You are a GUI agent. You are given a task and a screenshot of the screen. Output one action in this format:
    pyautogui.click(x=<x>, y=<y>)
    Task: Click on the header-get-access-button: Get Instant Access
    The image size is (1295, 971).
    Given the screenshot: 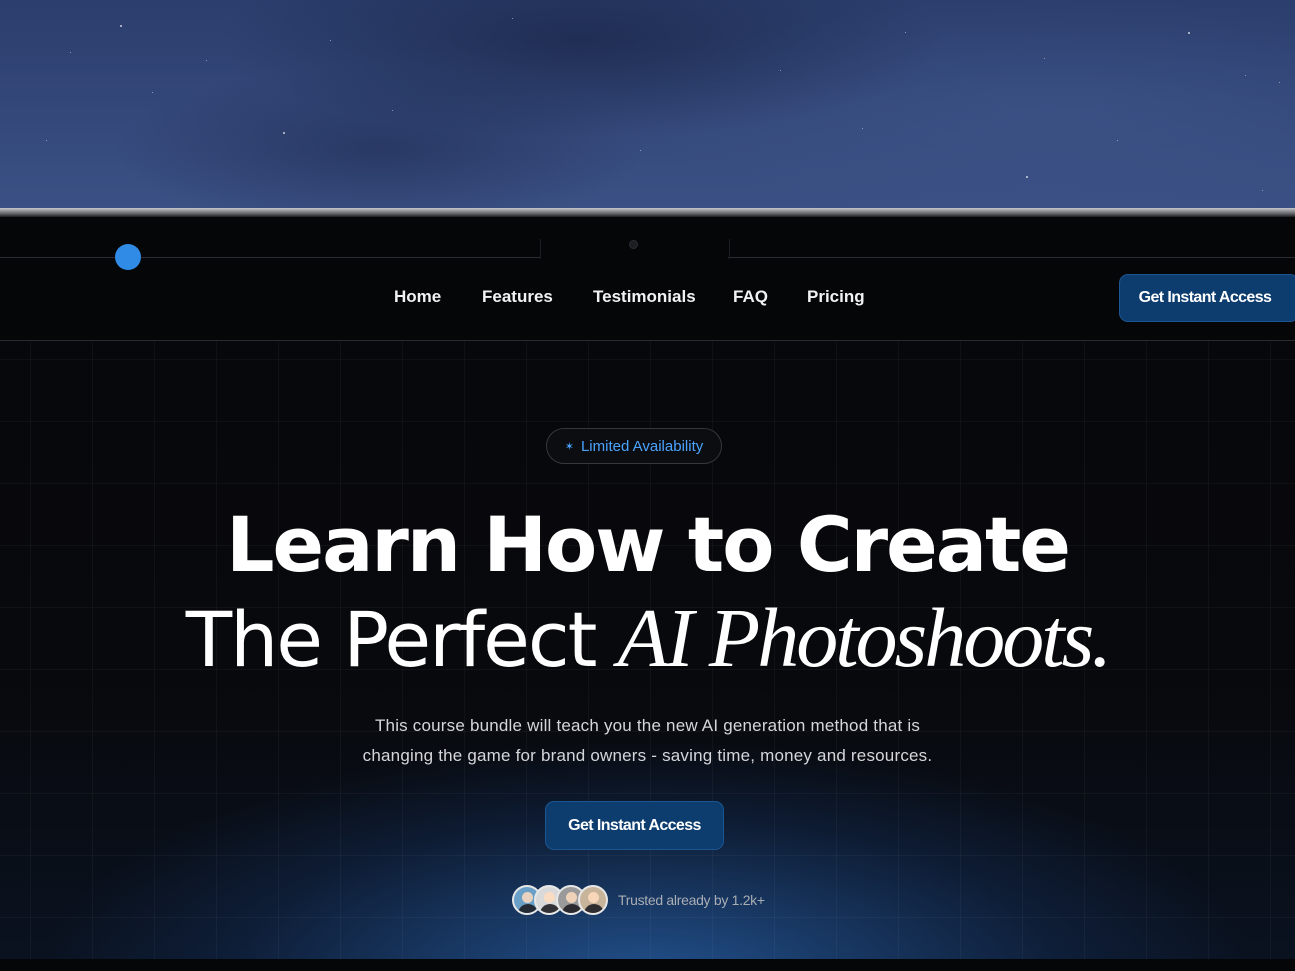 What is the action you would take?
    pyautogui.click(x=1207, y=298)
    